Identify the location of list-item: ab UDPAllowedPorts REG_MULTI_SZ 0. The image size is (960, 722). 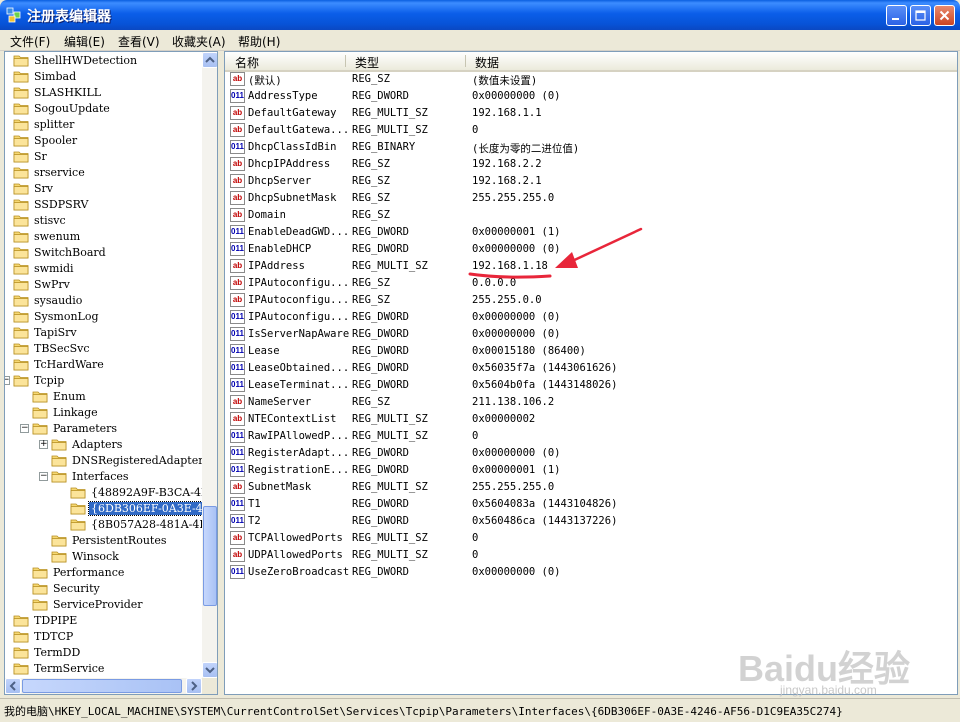
(591, 555).